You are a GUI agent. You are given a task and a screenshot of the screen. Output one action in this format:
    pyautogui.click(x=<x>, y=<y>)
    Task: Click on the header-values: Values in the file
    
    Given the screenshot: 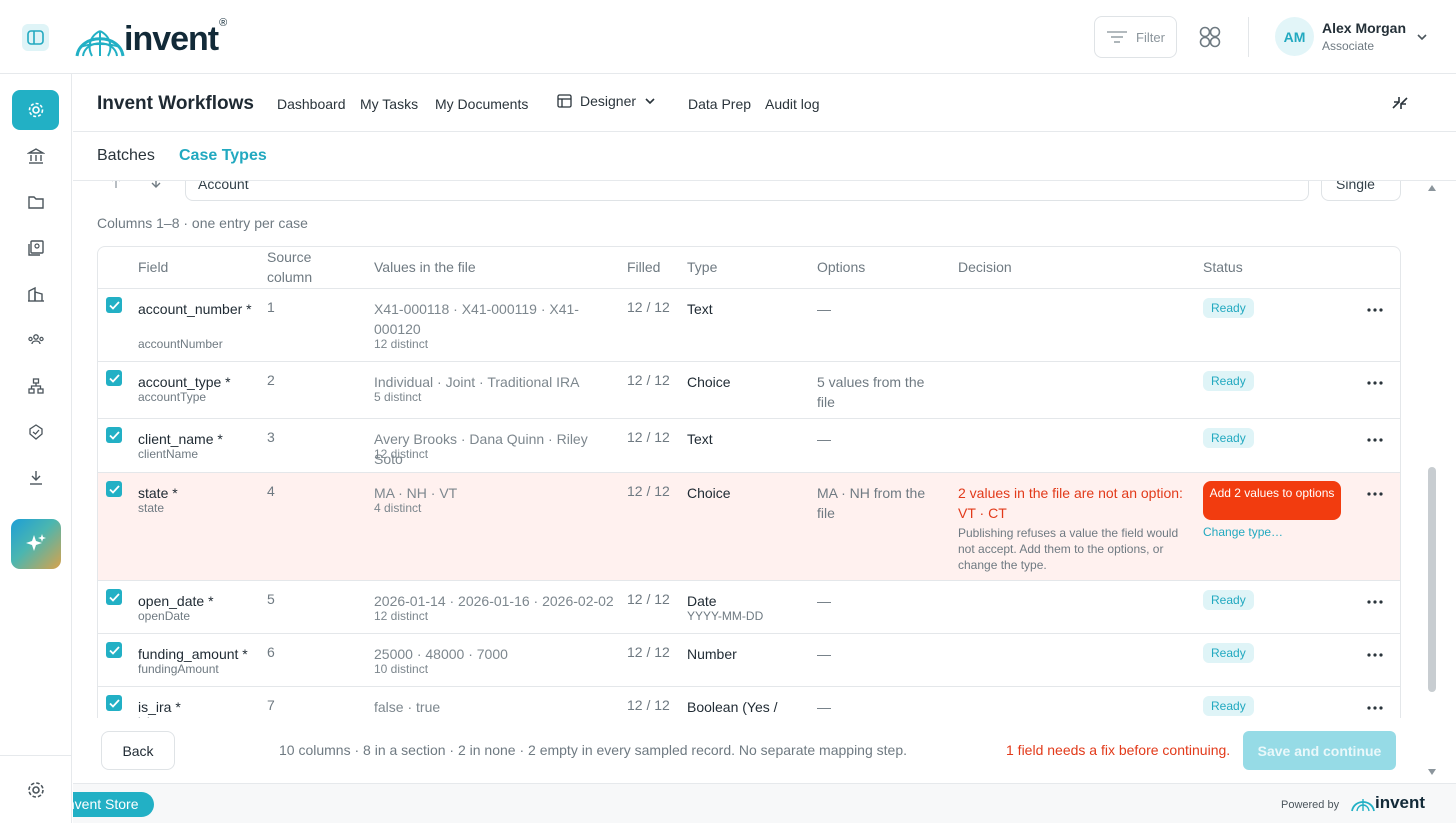 What is the action you would take?
    pyautogui.click(x=425, y=267)
    